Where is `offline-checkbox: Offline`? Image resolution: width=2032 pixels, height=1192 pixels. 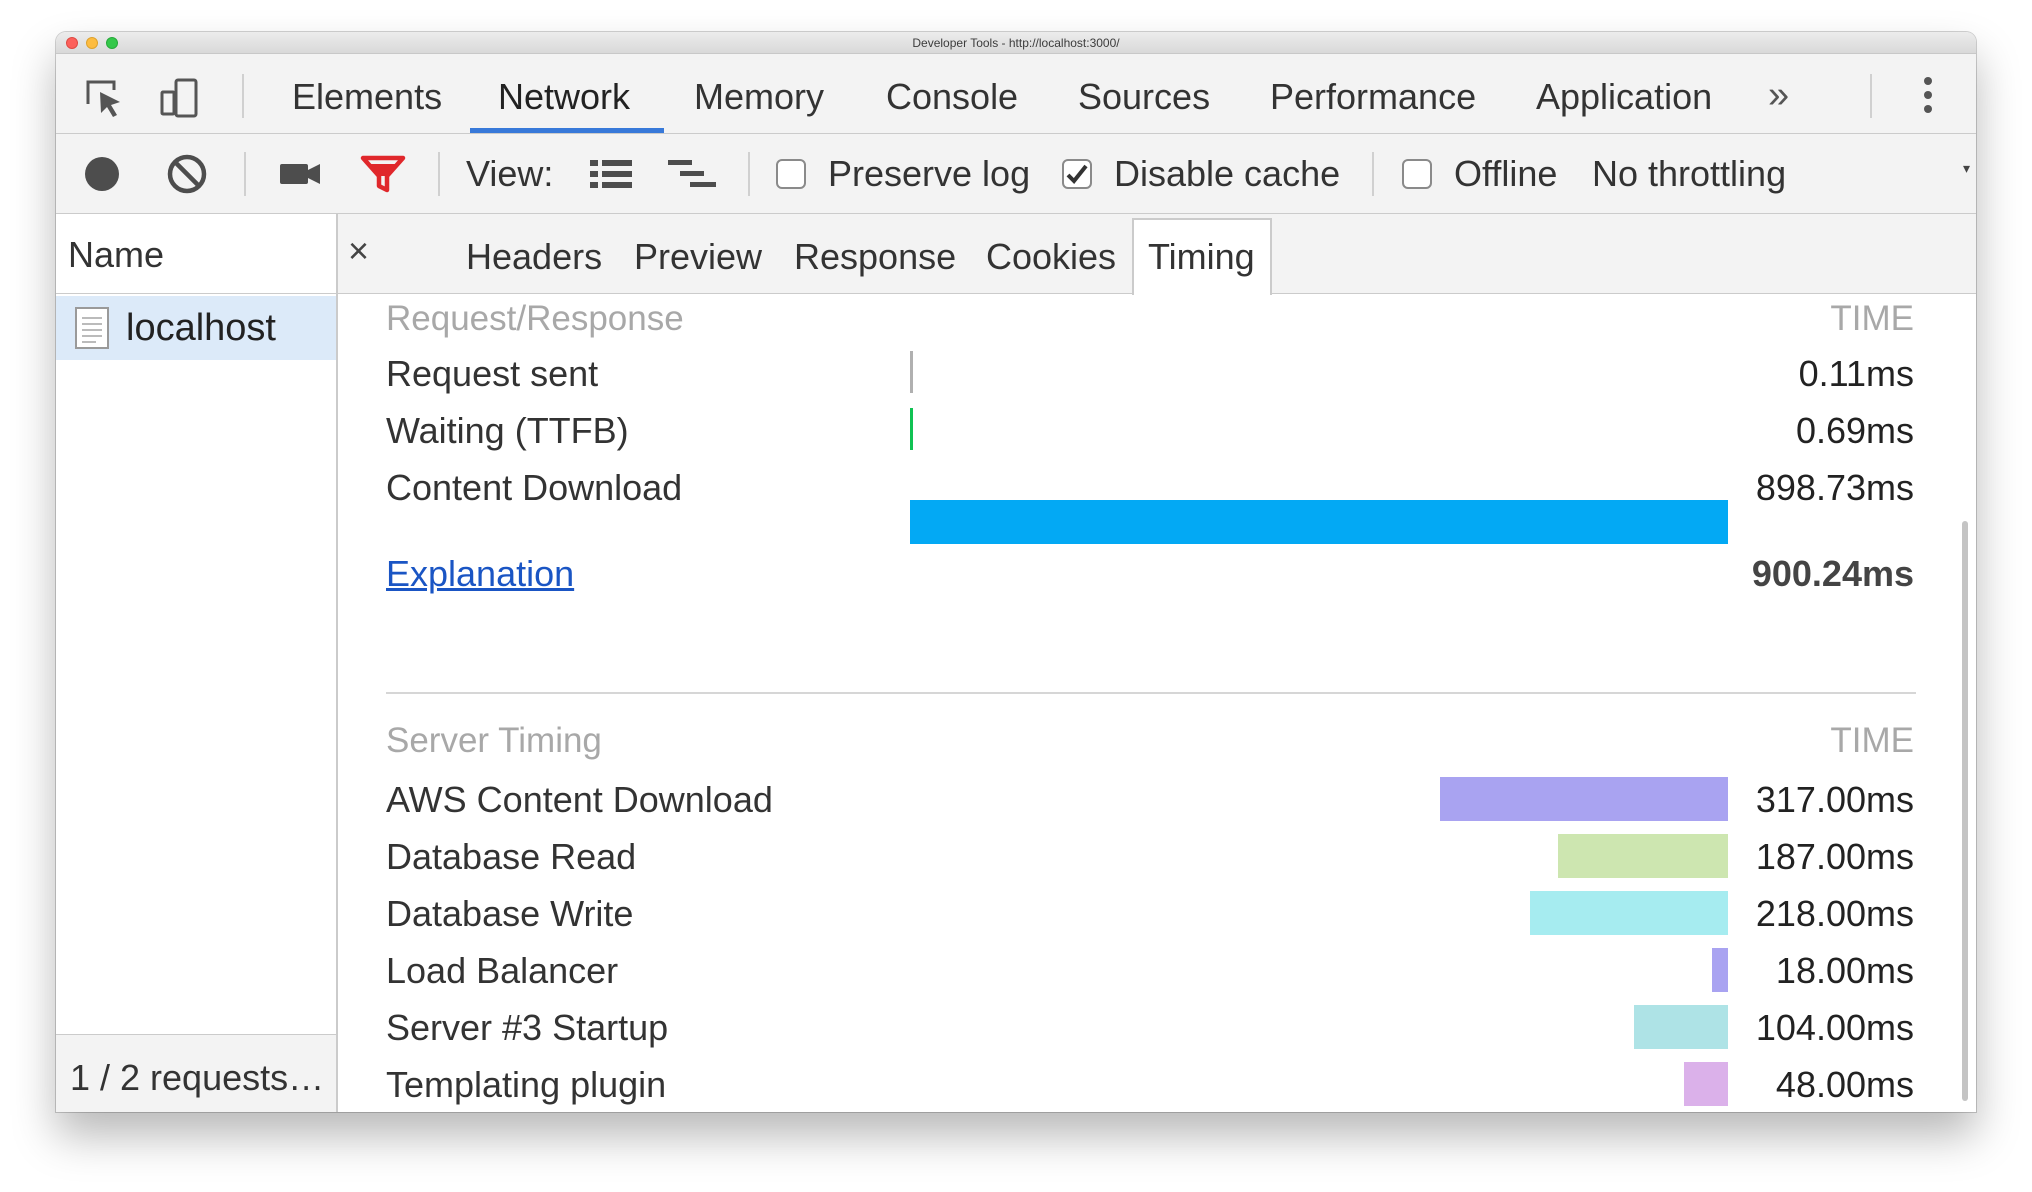 offline-checkbox: Offline is located at coordinates (1479, 174).